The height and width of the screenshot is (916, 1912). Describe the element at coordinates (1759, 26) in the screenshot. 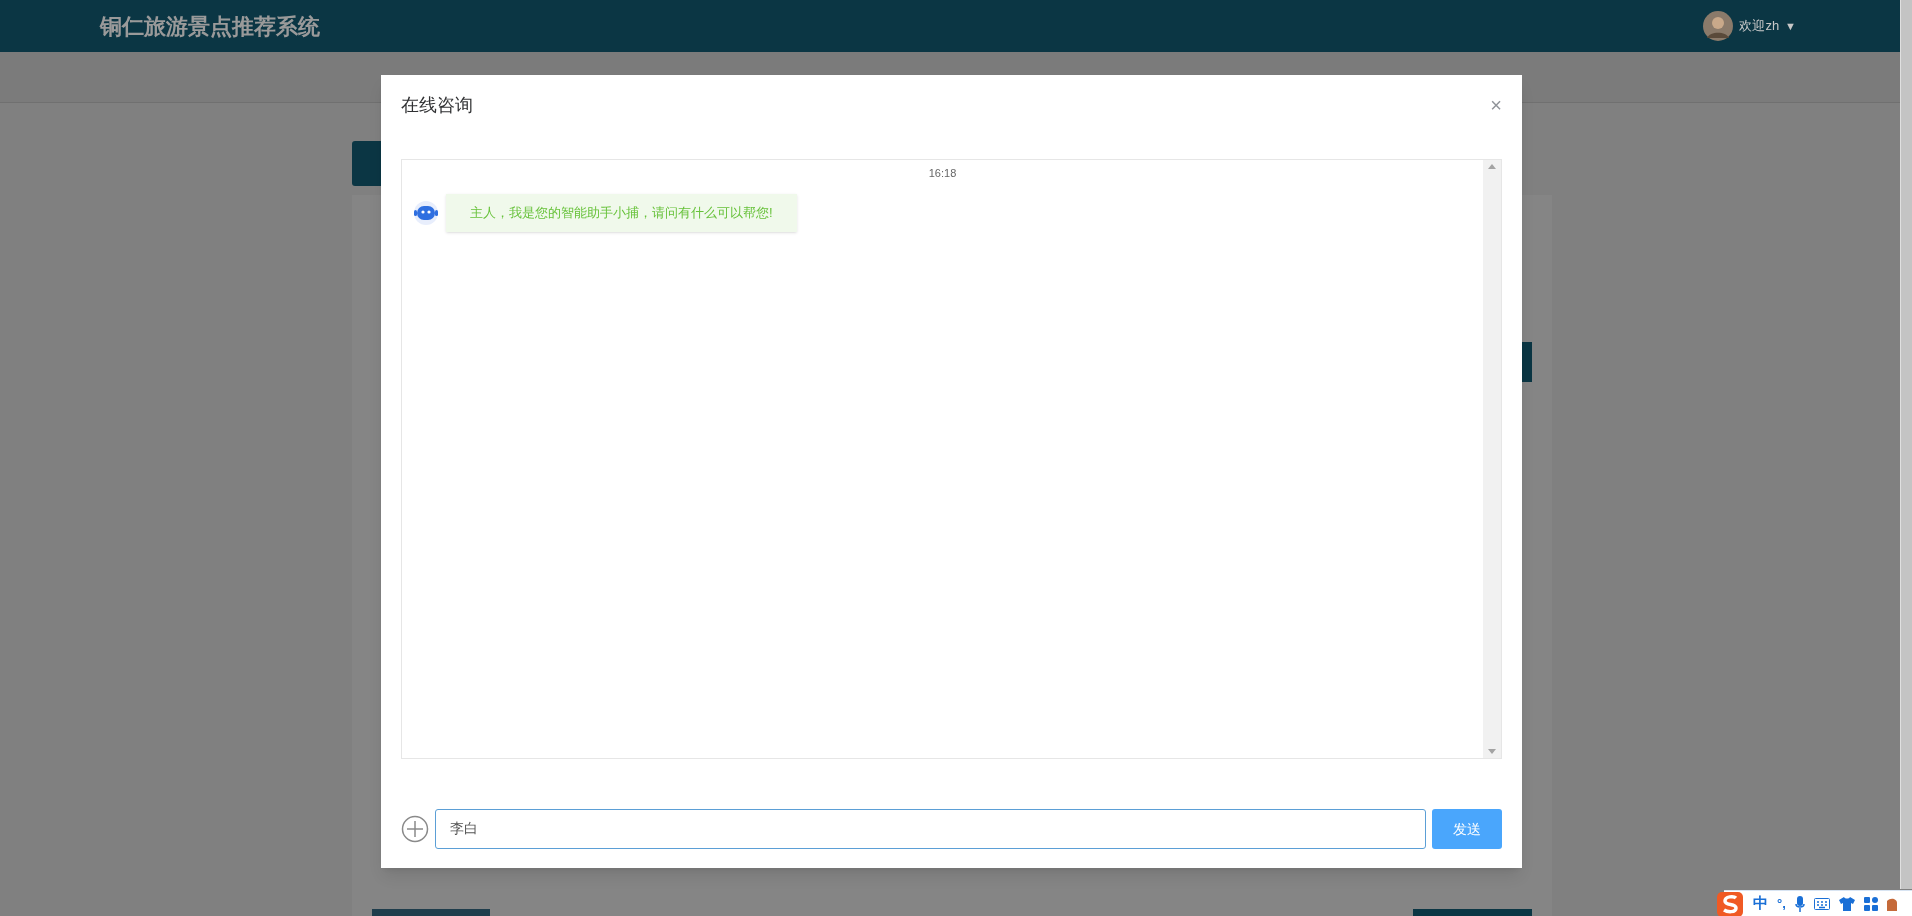

I see `user-greeting: 欢迎zh` at that location.